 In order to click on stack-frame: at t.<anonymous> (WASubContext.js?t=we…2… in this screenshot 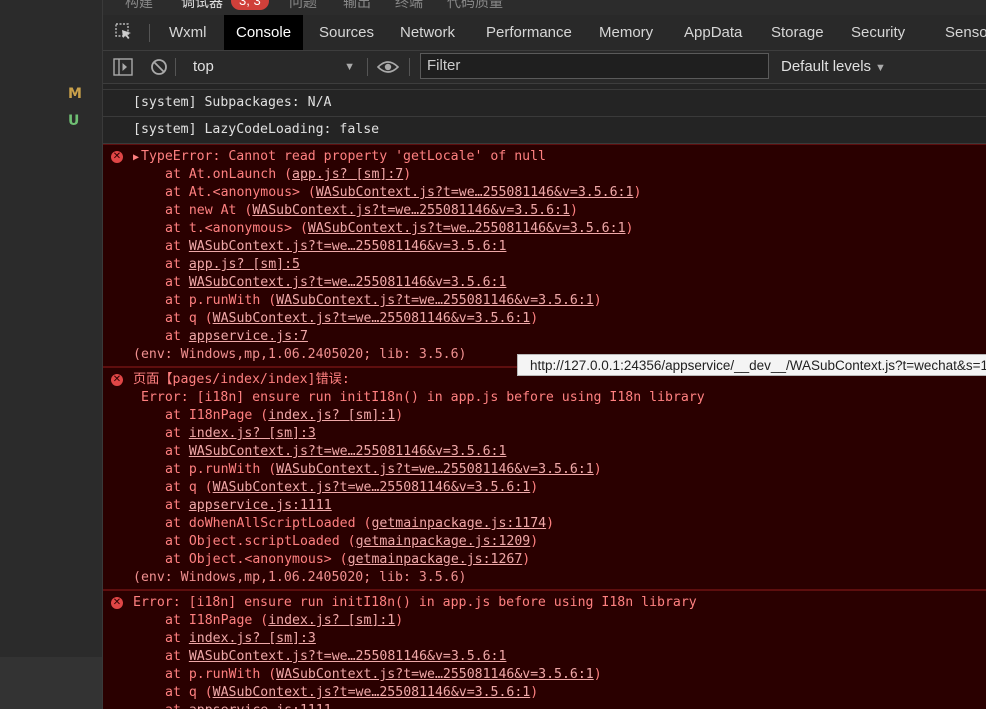, I will do `click(544, 229)`.